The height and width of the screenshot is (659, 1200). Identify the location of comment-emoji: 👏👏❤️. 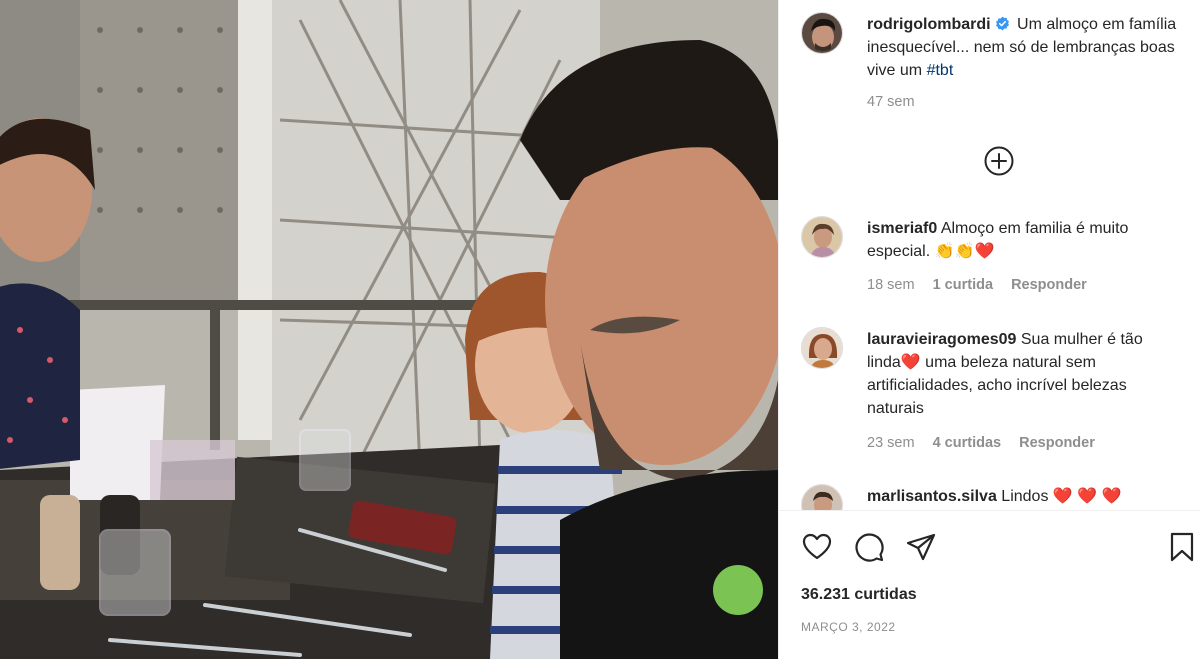
(964, 251).